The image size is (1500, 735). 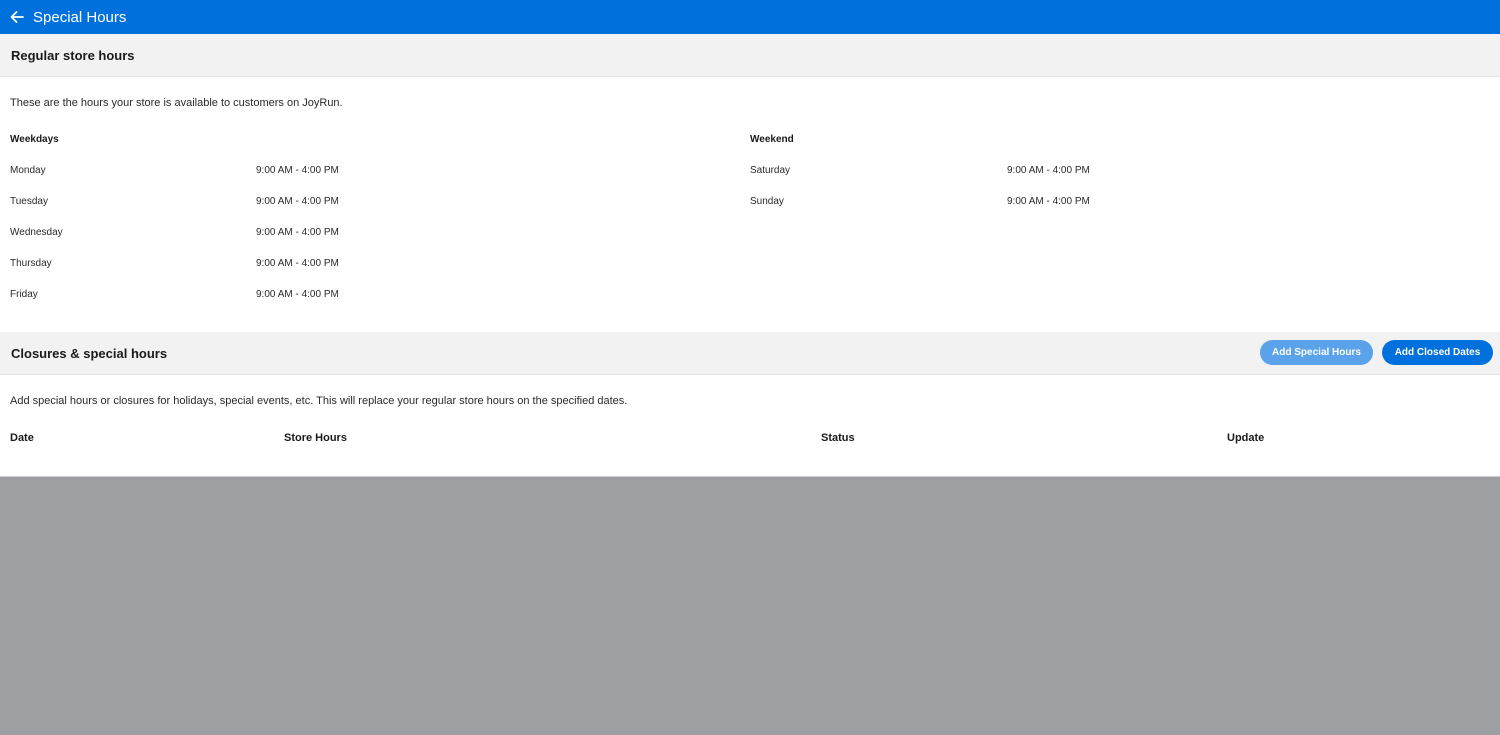 What do you see at coordinates (770, 170) in the screenshot?
I see `day-label: Saturday` at bounding box center [770, 170].